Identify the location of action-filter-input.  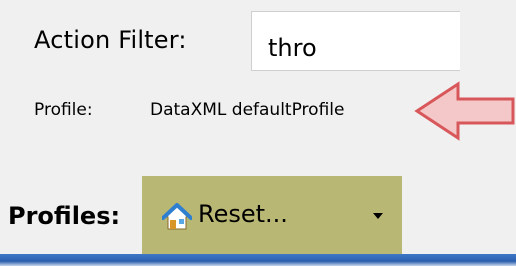
(355, 41).